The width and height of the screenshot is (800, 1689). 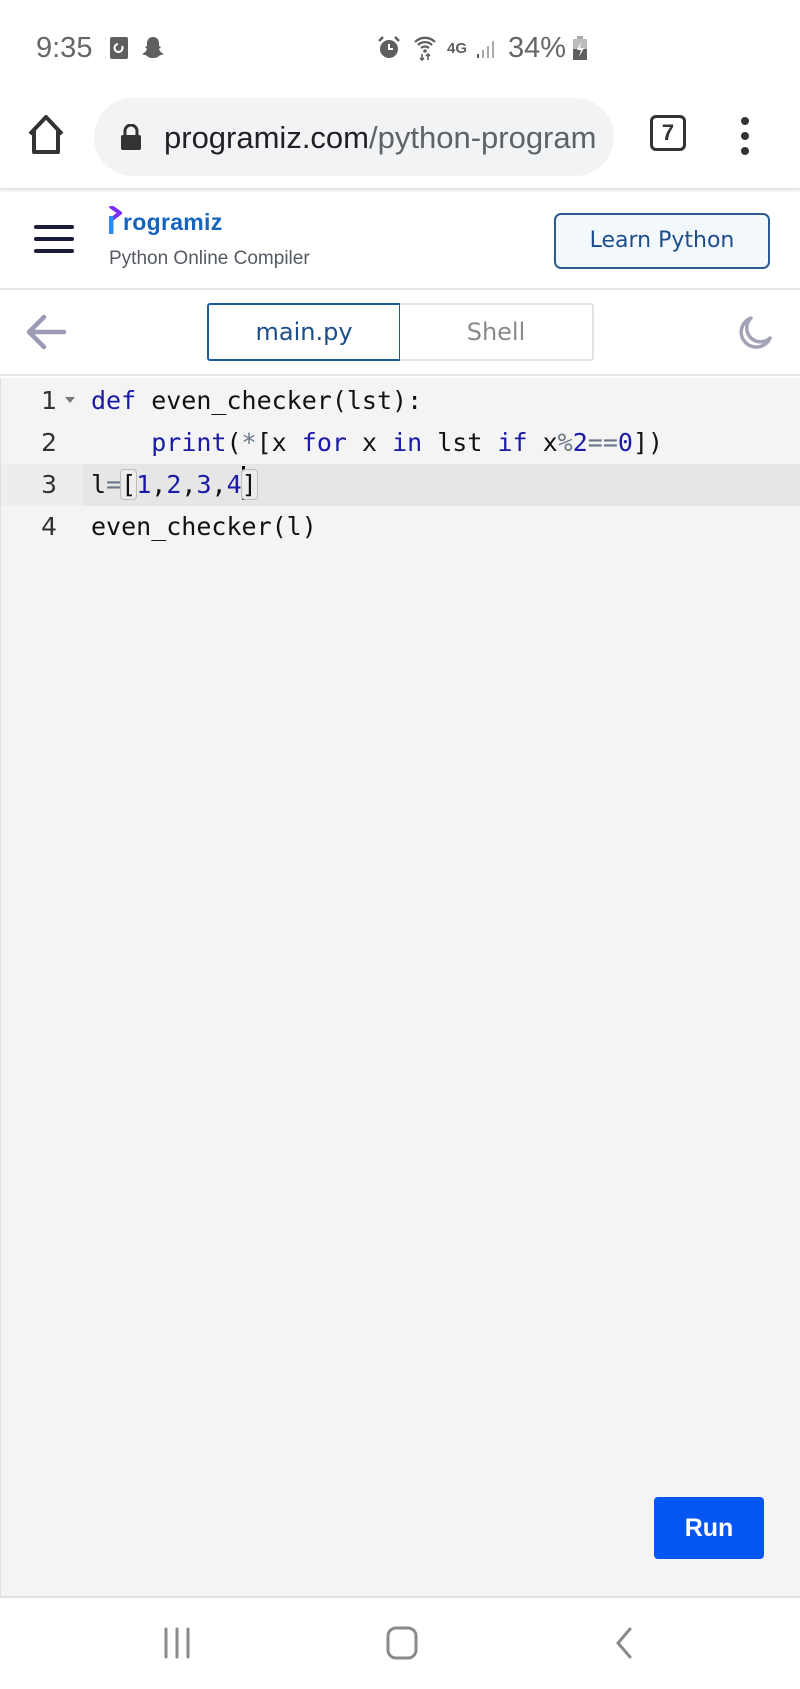 I want to click on snapchat-icon, so click(x=153, y=48).